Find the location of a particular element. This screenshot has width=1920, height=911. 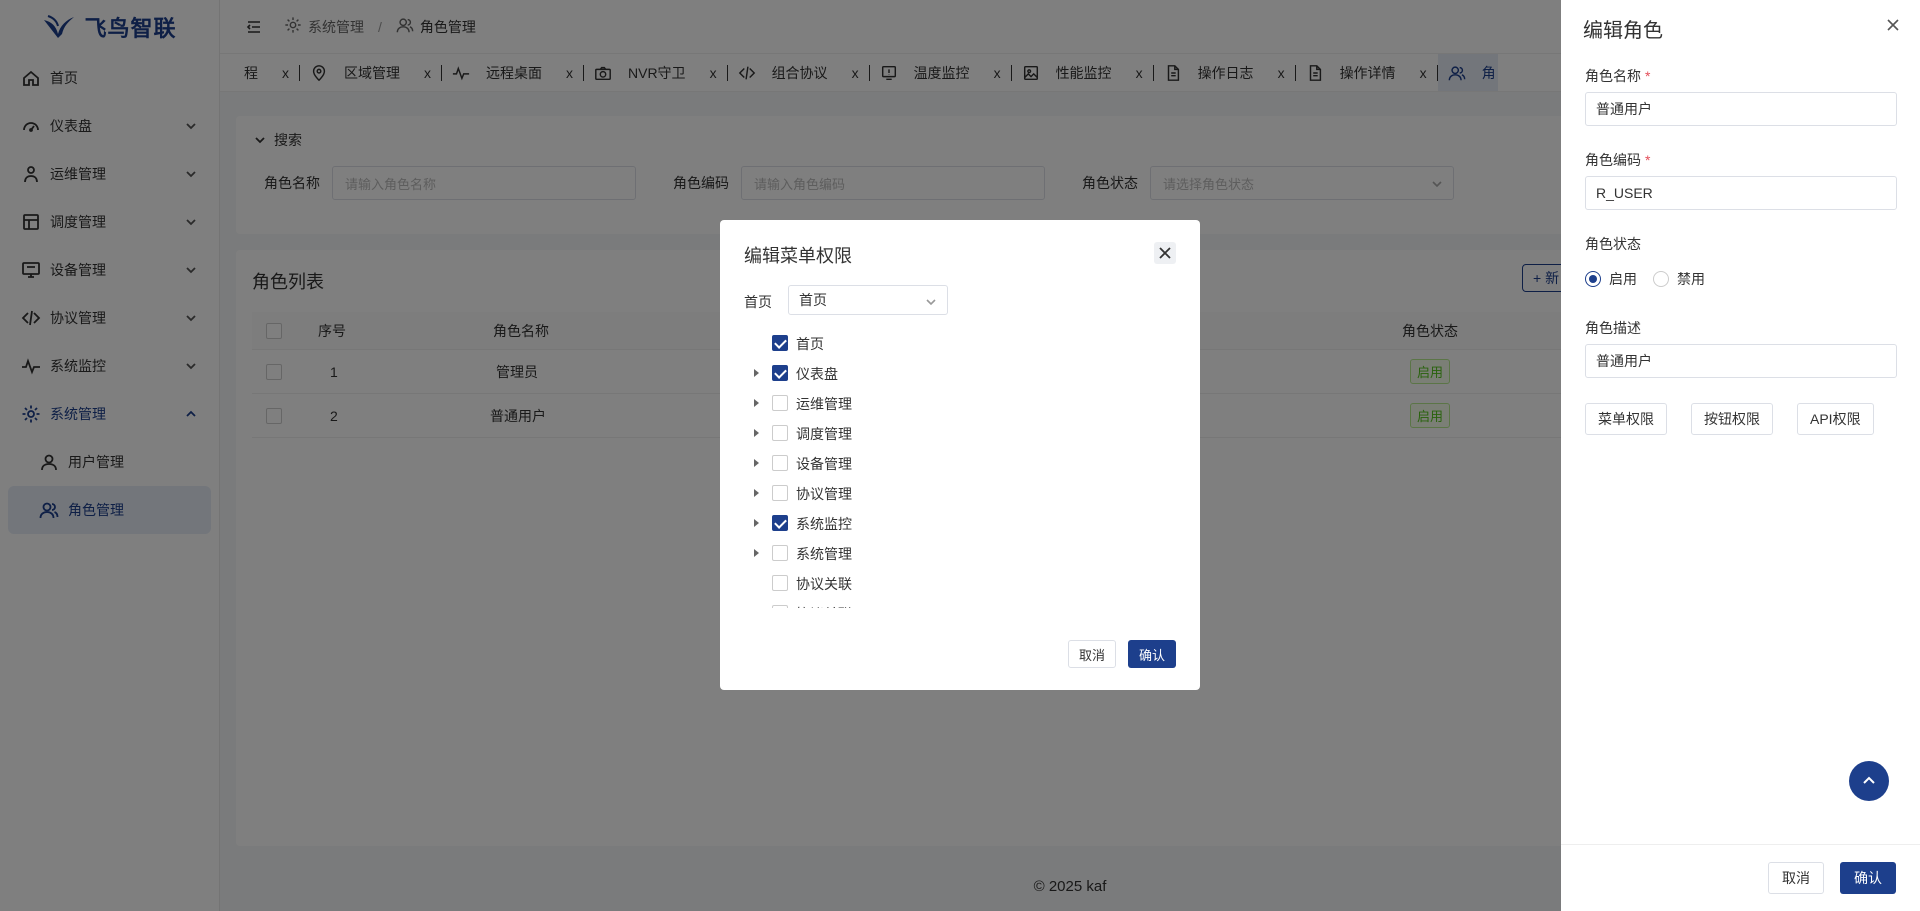

drawer-confirm-button: 确认 is located at coordinates (1868, 878).